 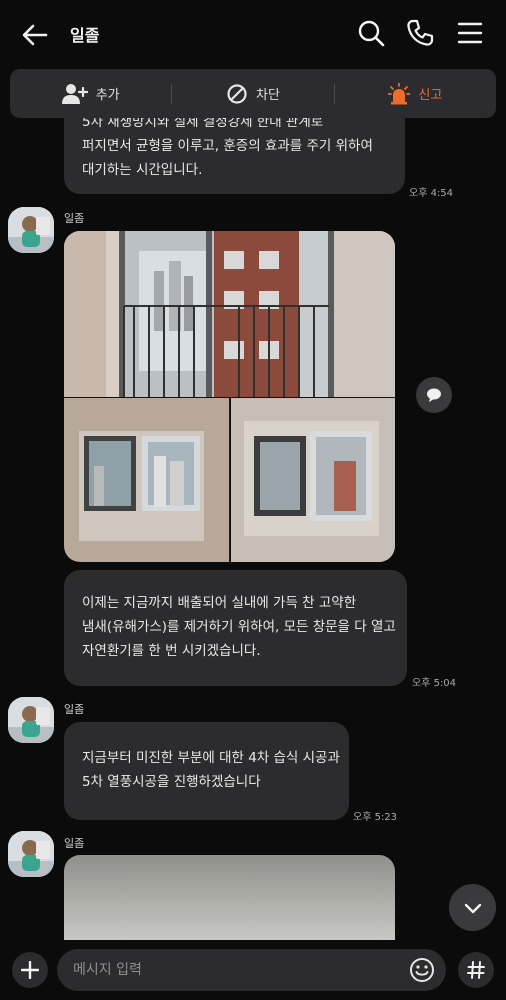 I want to click on message-time: 오후 5:23, so click(x=375, y=817).